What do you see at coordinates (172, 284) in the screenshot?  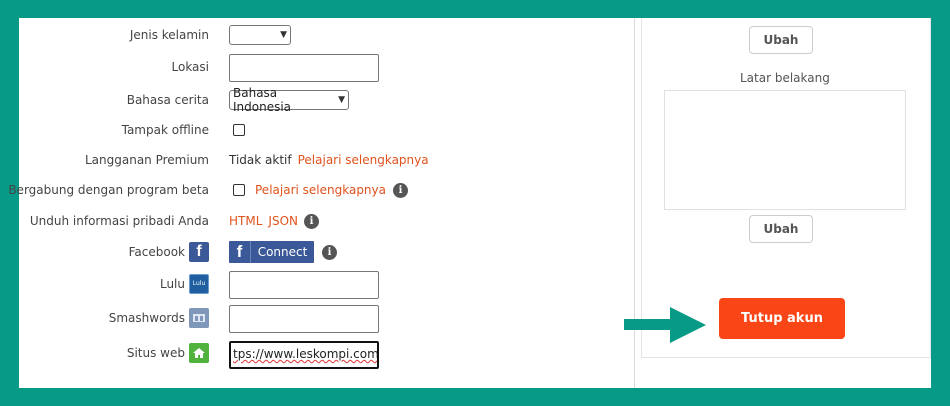 I see `lulu-label: Lulu` at bounding box center [172, 284].